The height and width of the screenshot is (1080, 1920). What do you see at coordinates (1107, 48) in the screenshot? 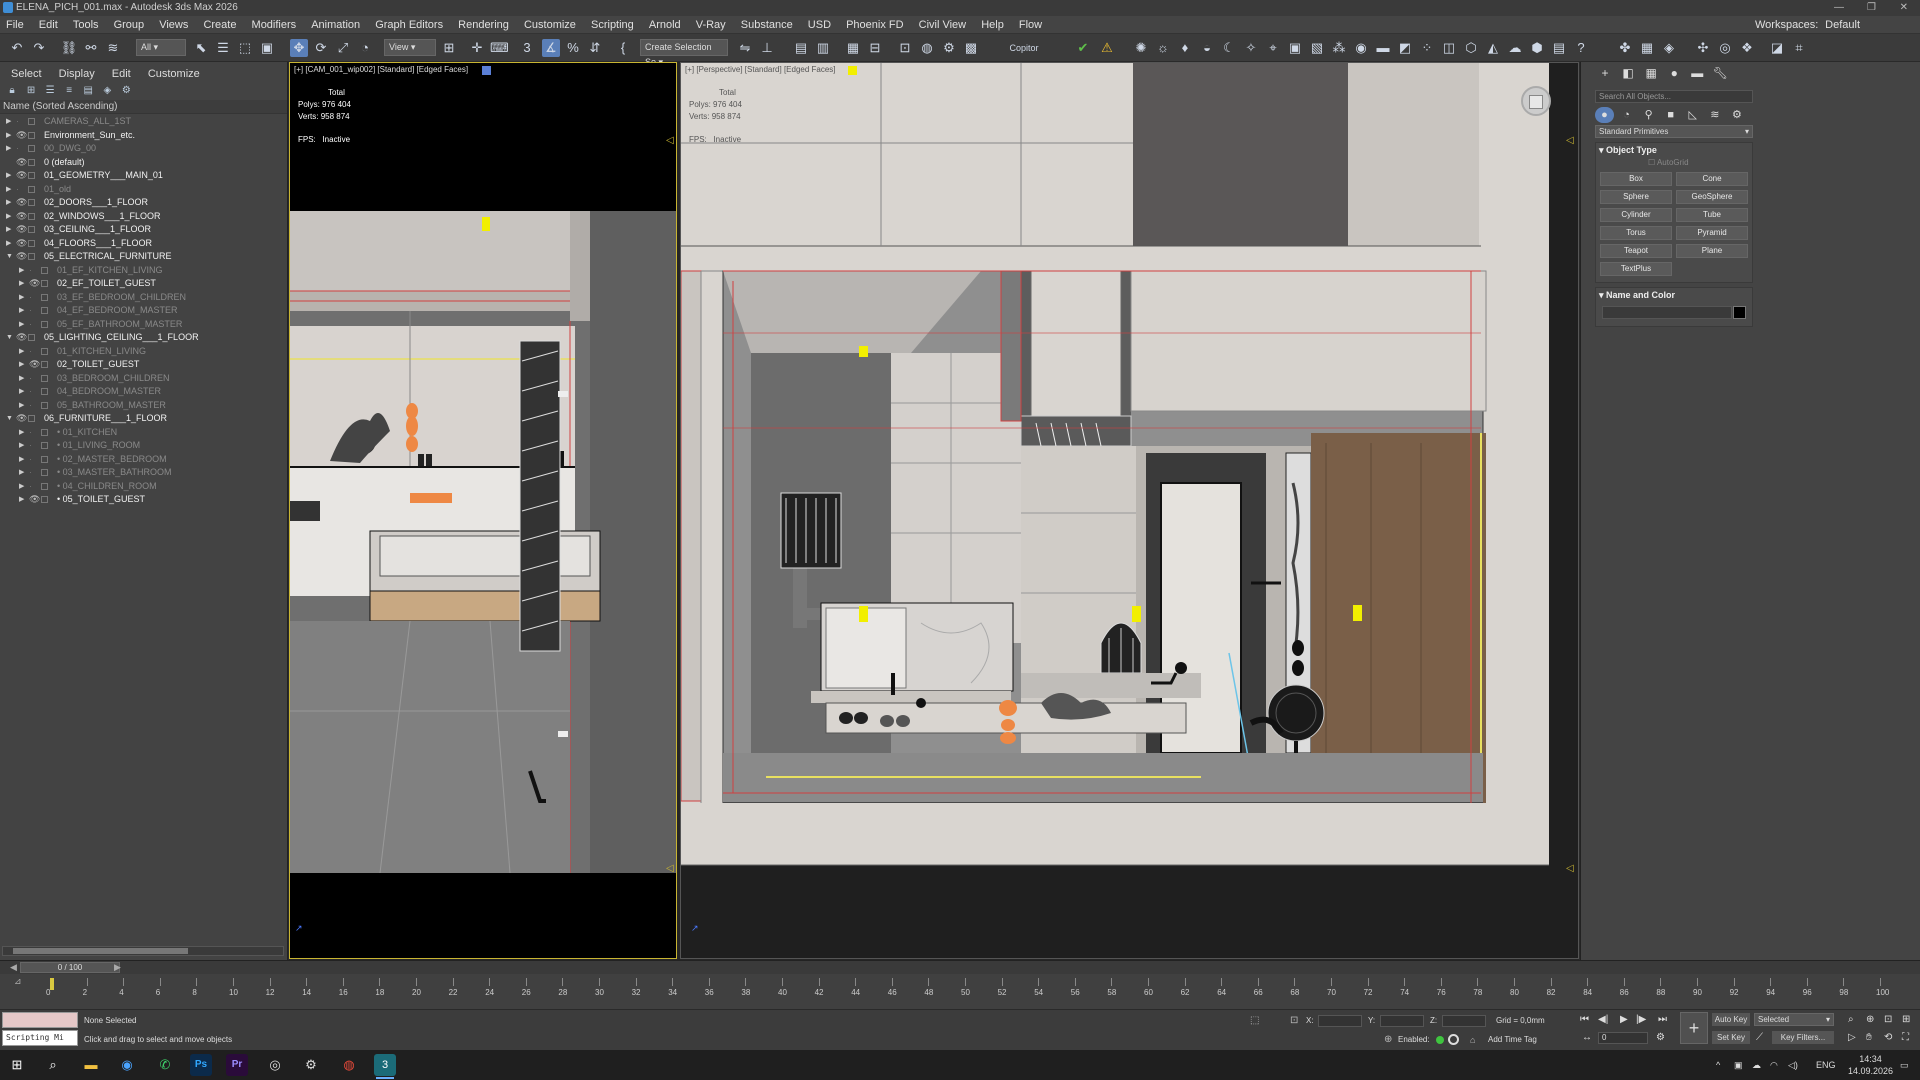
I see `warning-icon: ⚠` at bounding box center [1107, 48].